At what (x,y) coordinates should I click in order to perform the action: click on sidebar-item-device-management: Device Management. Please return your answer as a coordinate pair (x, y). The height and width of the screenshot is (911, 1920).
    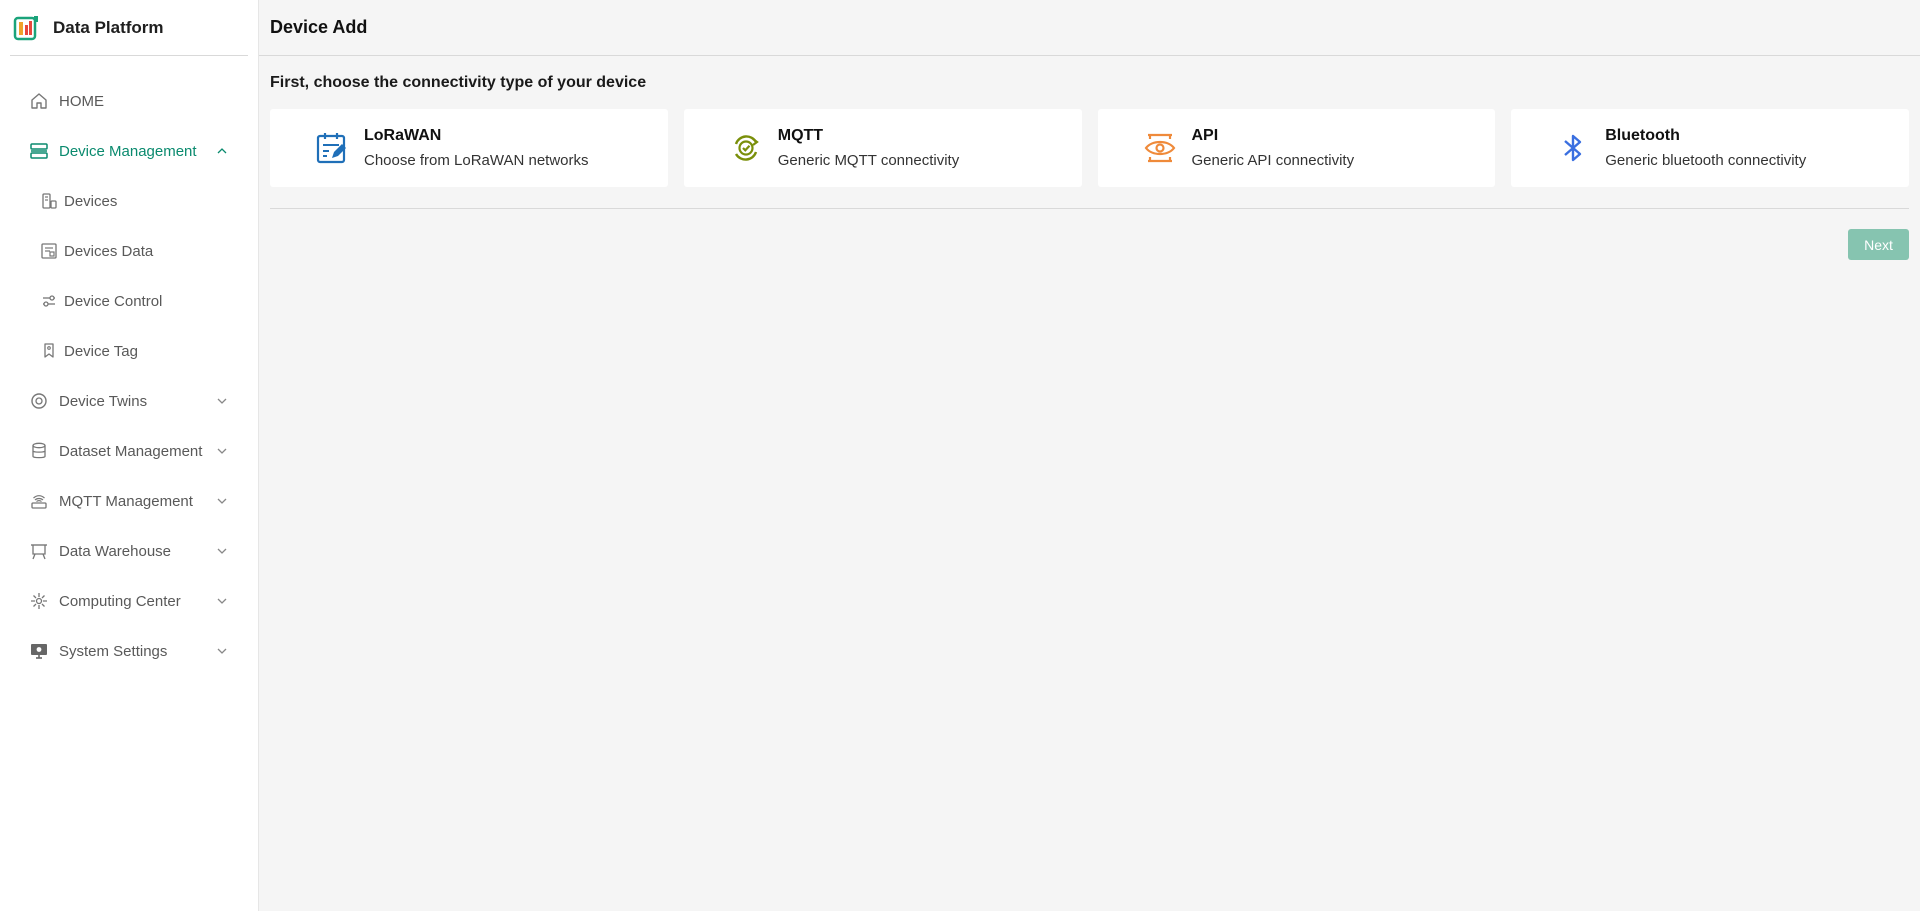
    Looking at the image, I should click on (129, 151).